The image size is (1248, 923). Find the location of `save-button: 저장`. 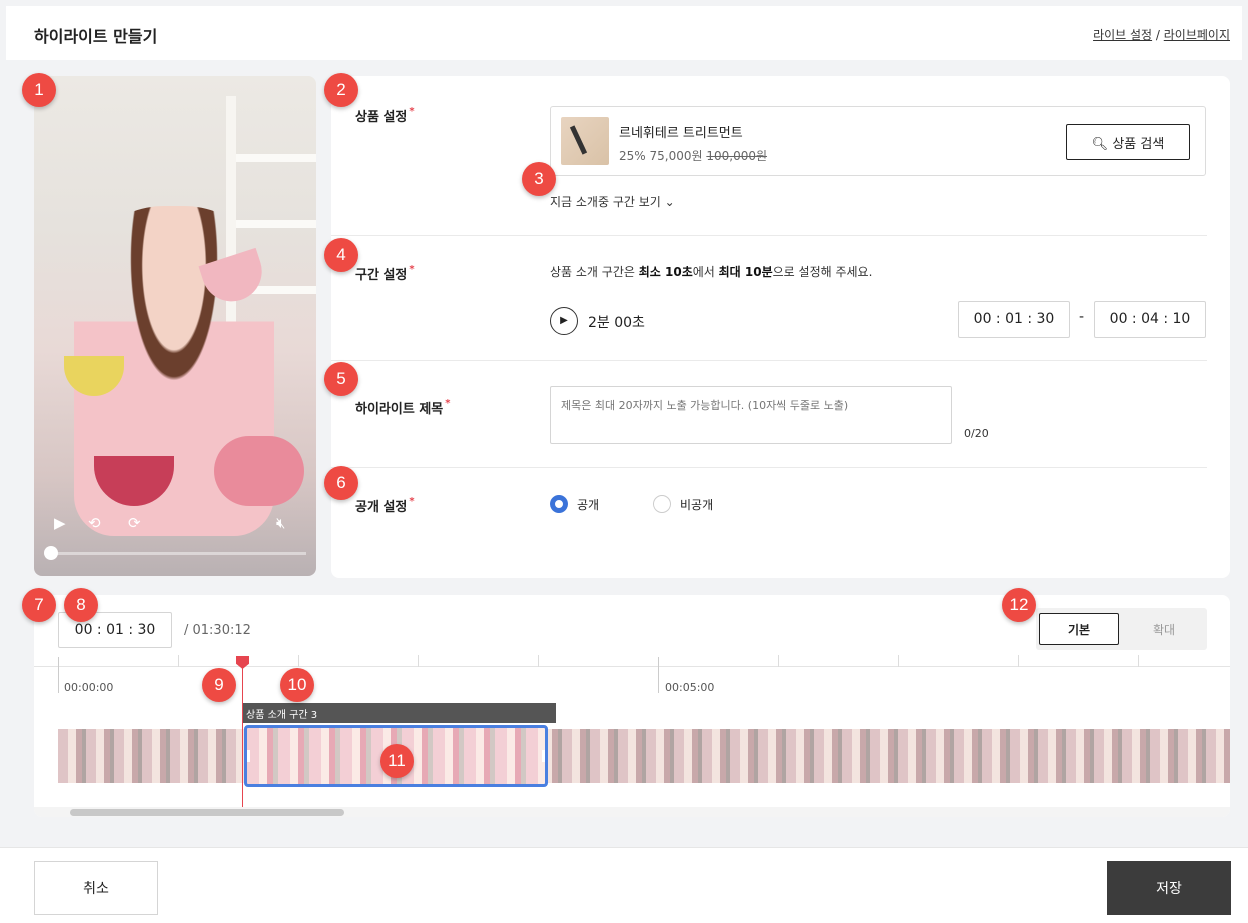

save-button: 저장 is located at coordinates (1169, 888).